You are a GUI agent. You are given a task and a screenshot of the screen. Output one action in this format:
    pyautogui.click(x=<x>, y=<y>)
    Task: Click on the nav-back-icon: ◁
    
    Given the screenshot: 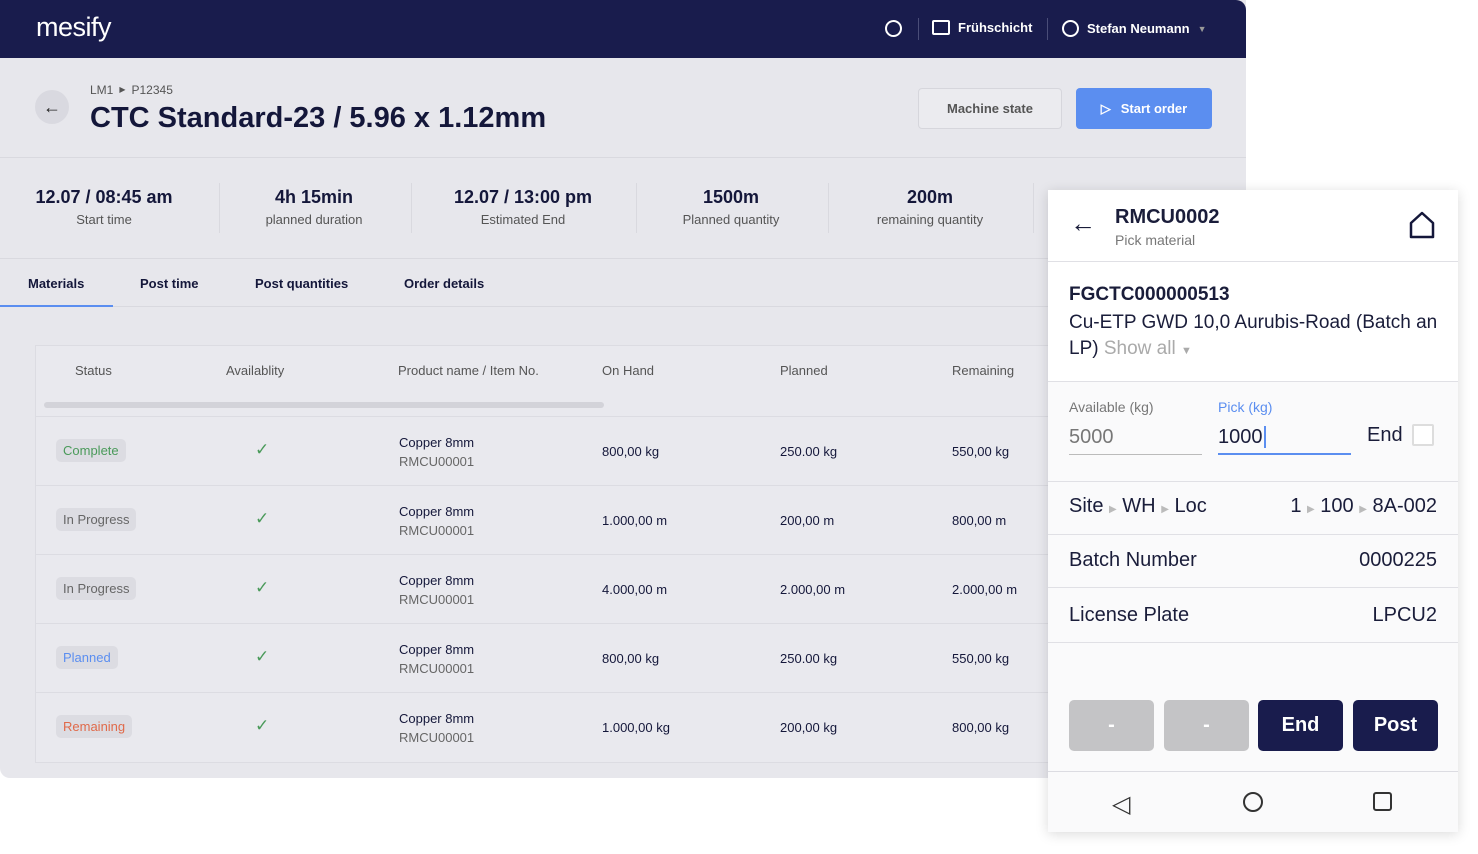 What is the action you would take?
    pyautogui.click(x=1121, y=804)
    